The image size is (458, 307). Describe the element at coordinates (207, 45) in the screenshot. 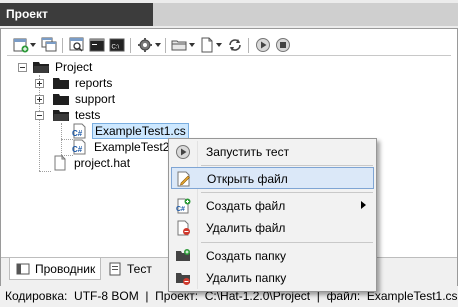

I see `file-icon` at that location.